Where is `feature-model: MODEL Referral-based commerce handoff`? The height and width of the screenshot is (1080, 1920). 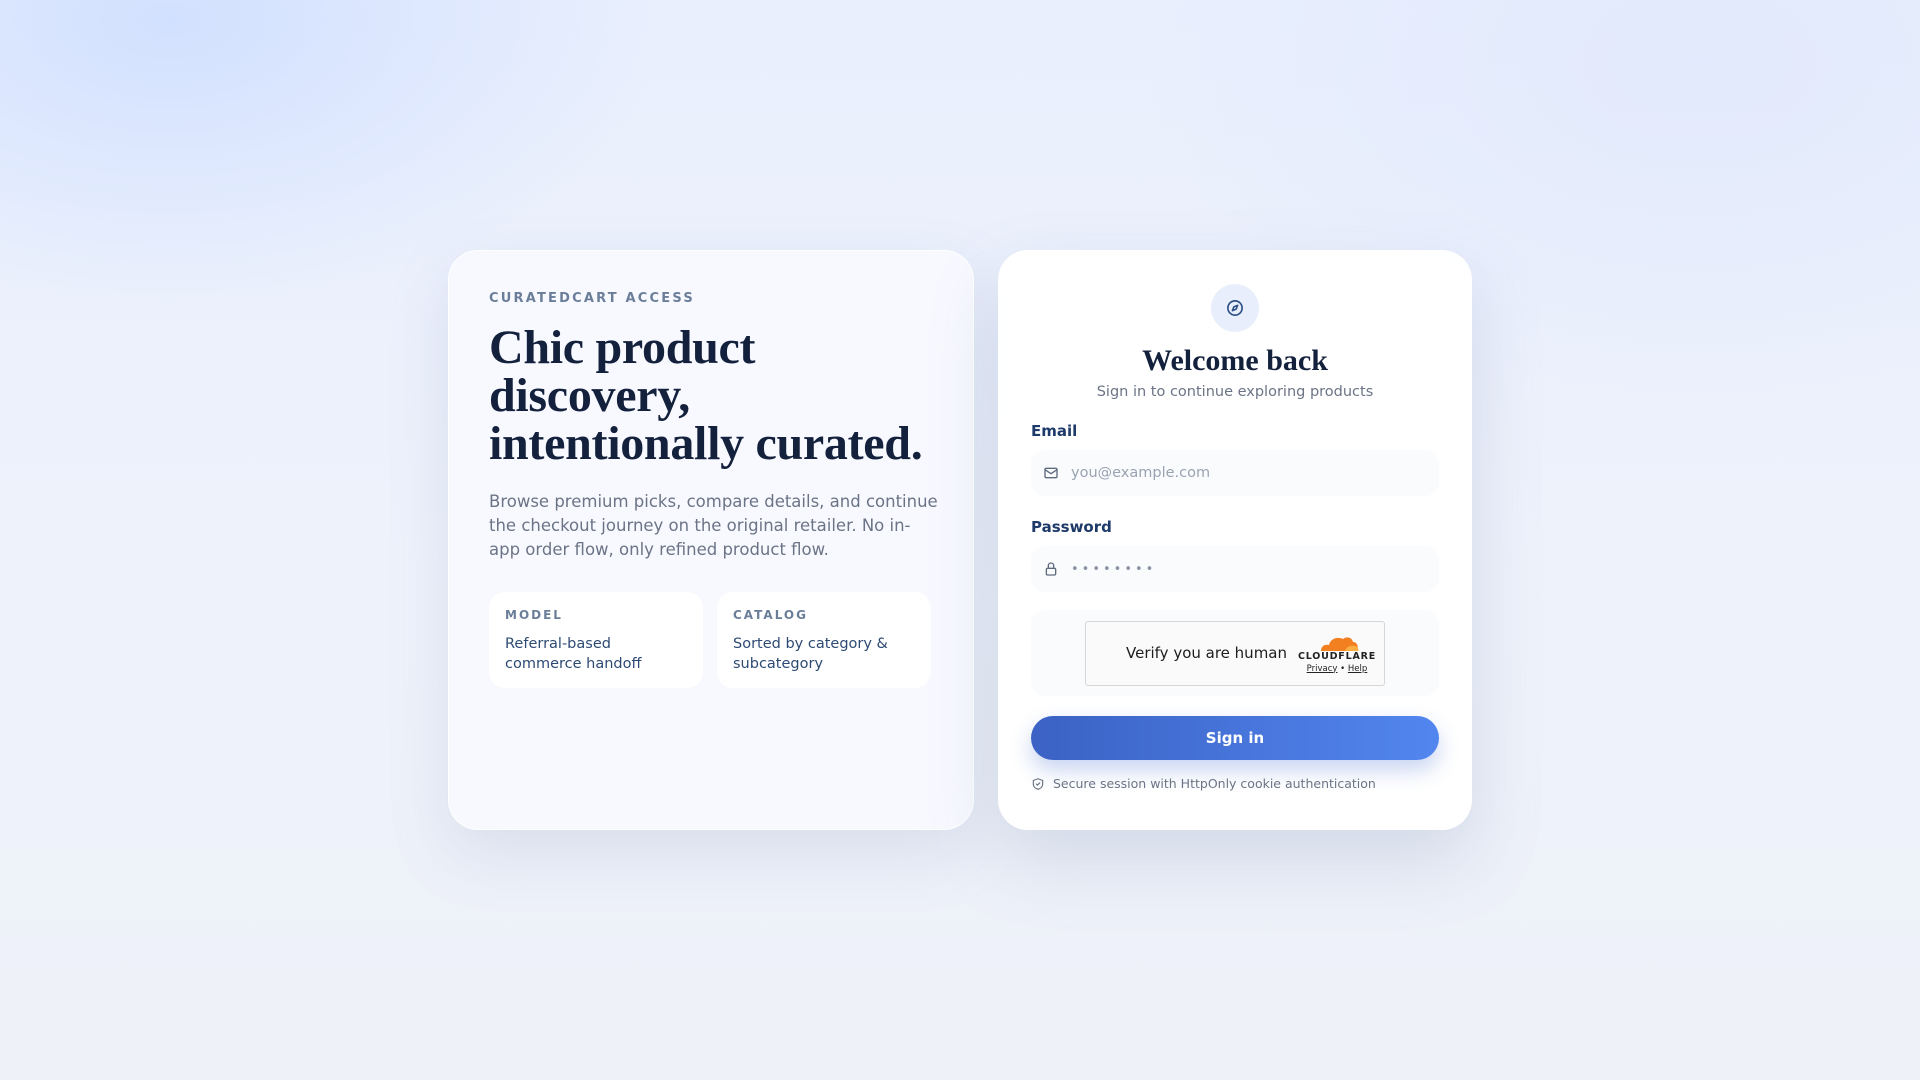 feature-model: MODEL Referral-based commerce handoff is located at coordinates (596, 640).